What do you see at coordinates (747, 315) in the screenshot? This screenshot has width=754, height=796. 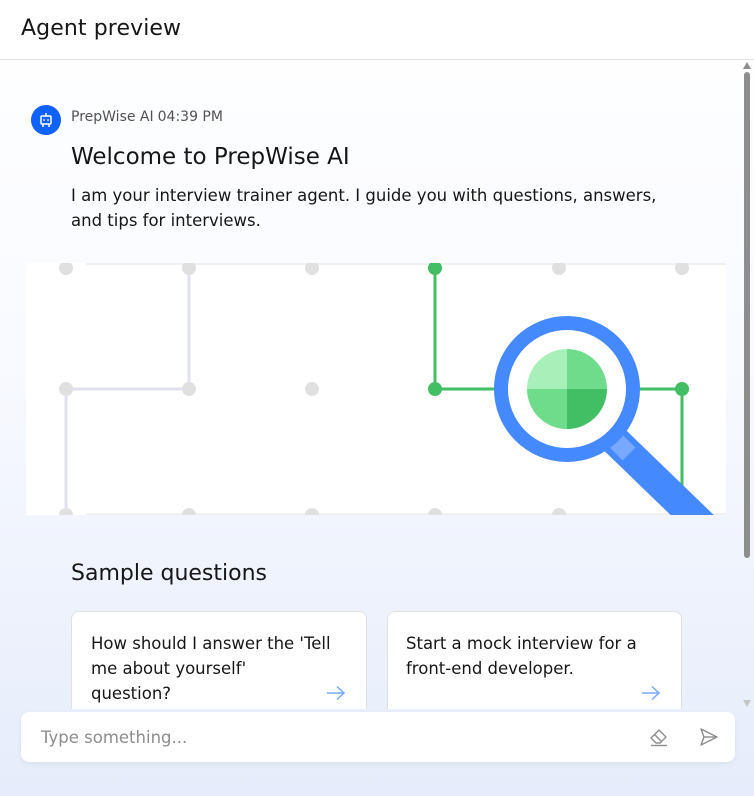 I see `scrollbar-thumb` at bounding box center [747, 315].